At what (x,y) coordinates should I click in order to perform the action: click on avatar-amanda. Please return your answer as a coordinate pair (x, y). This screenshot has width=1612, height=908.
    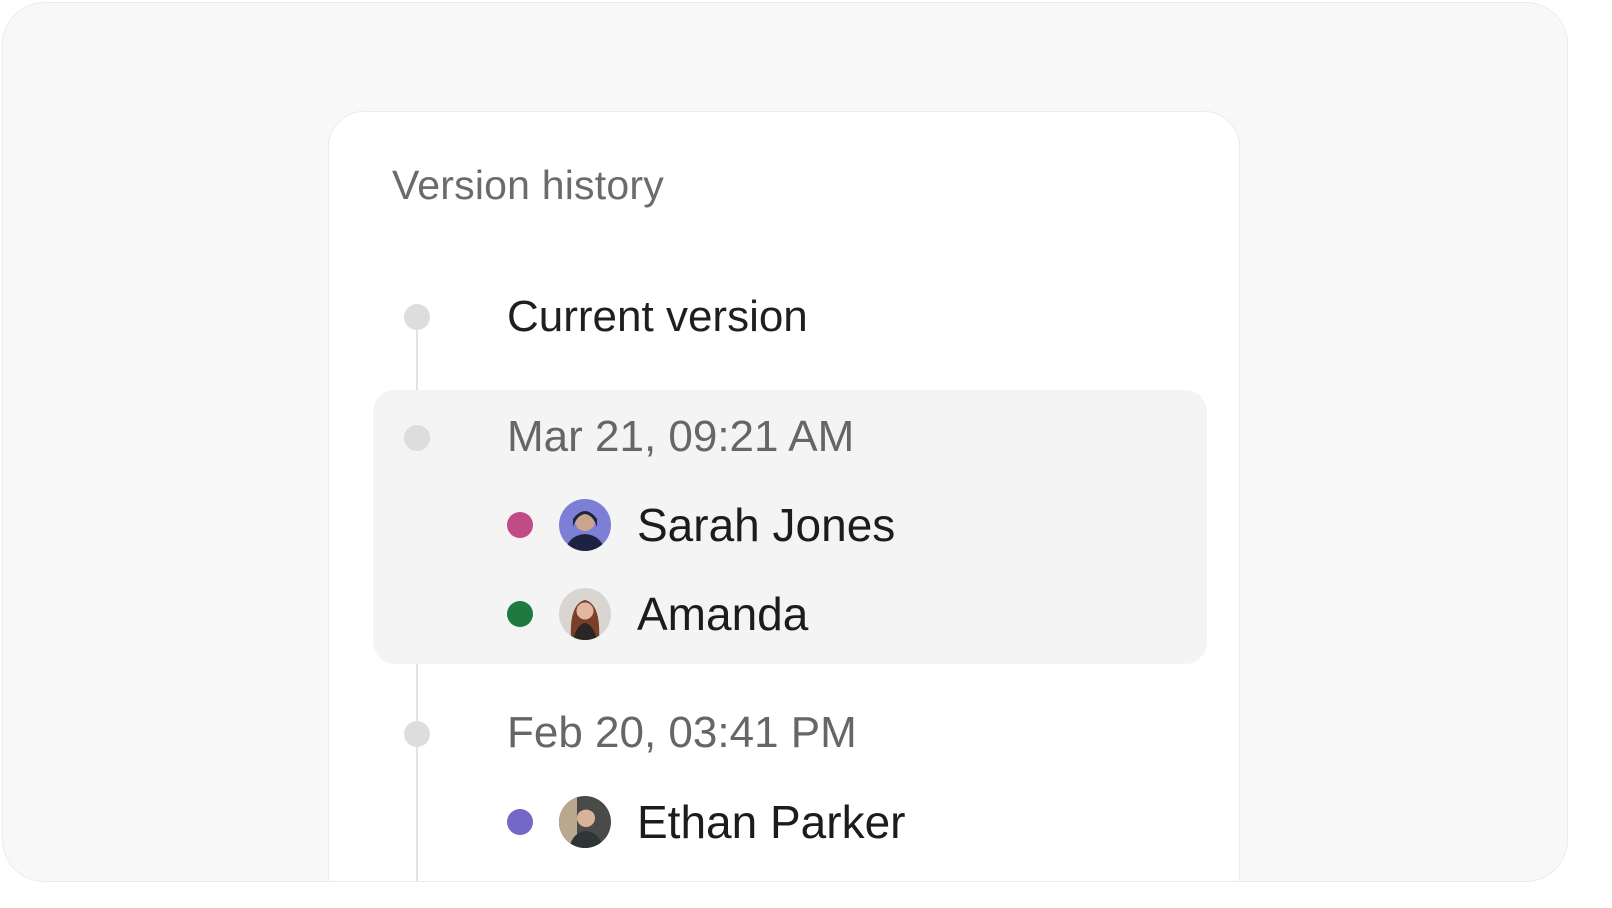
    Looking at the image, I should click on (585, 614).